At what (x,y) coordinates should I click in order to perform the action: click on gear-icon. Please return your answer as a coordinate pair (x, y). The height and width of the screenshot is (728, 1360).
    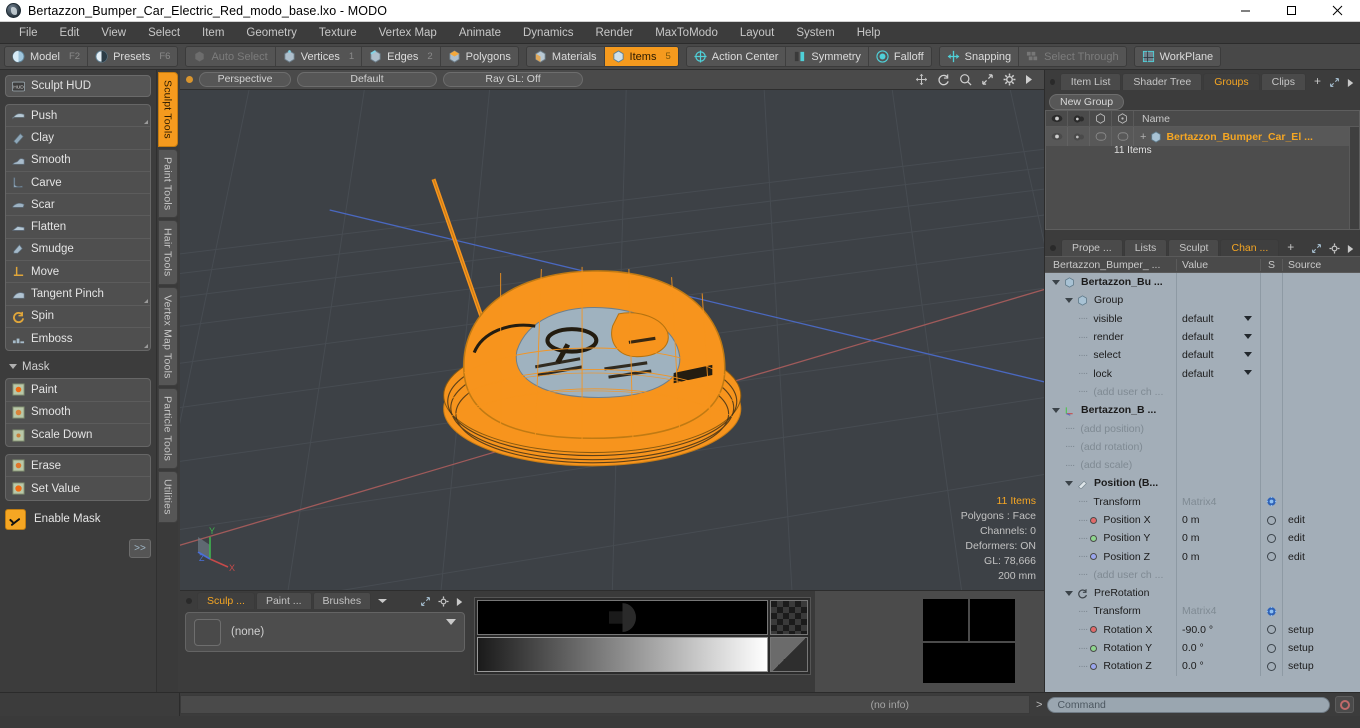
    Looking at the image, I should click on (1334, 248).